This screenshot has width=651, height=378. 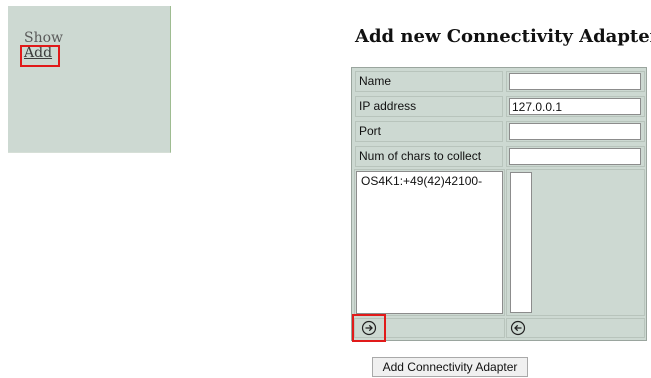 What do you see at coordinates (518, 328) in the screenshot?
I see `circle-arrow-left-icon` at bounding box center [518, 328].